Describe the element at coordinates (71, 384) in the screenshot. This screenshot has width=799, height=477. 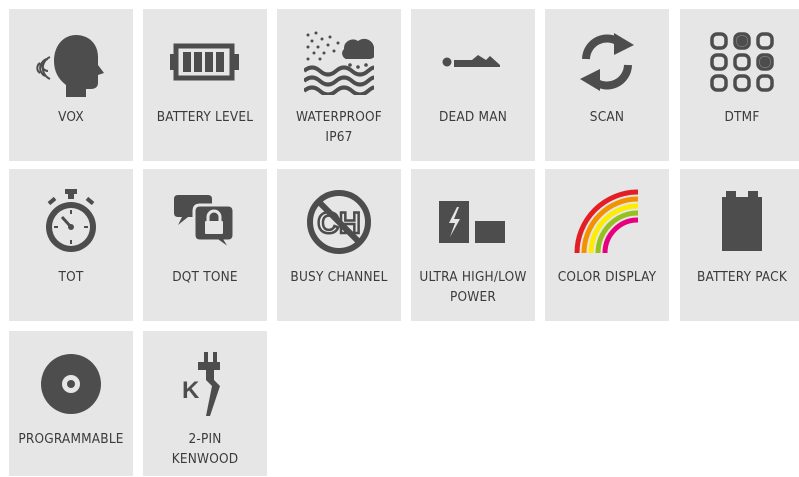
I see `disc-icon` at that location.